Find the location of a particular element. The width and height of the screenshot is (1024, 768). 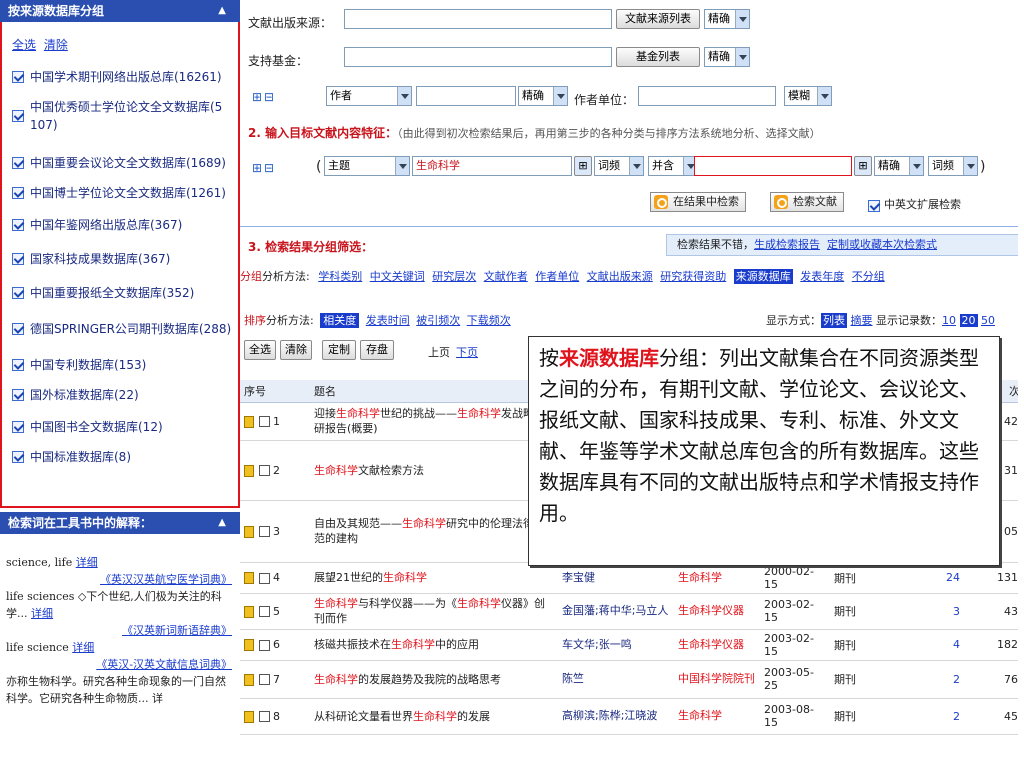

download-cell-text: 182 is located at coordinates (1007, 644).